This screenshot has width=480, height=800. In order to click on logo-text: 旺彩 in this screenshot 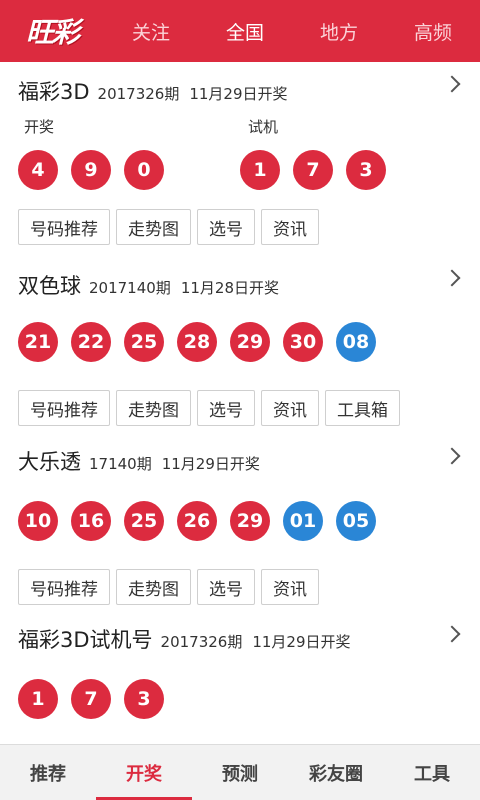, I will do `click(52, 32)`.